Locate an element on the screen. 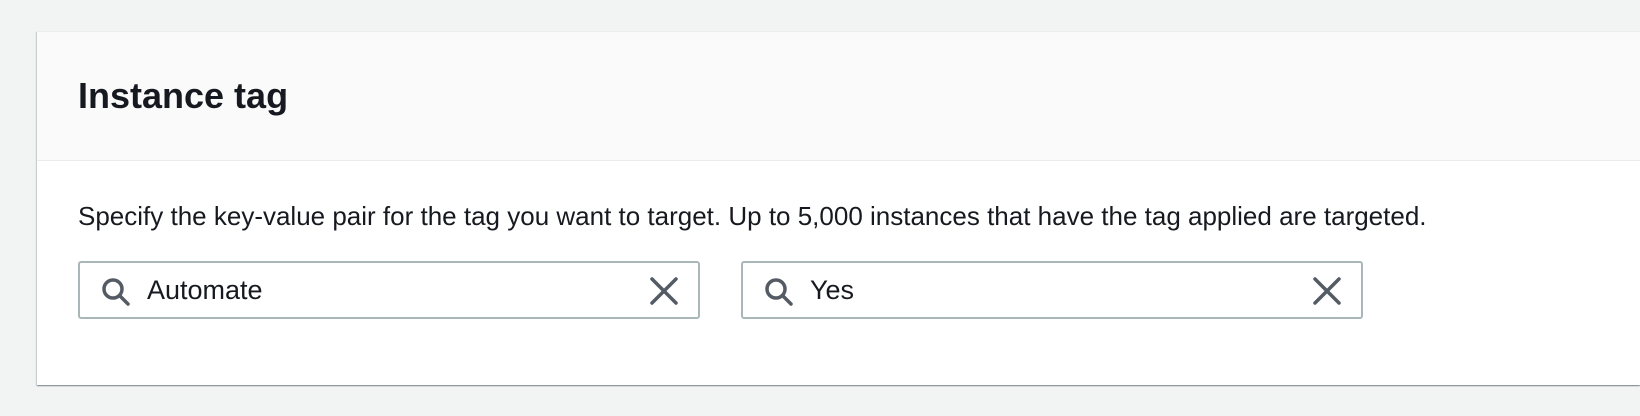 The width and height of the screenshot is (1640, 416). tag-value-input is located at coordinates (1040, 290).